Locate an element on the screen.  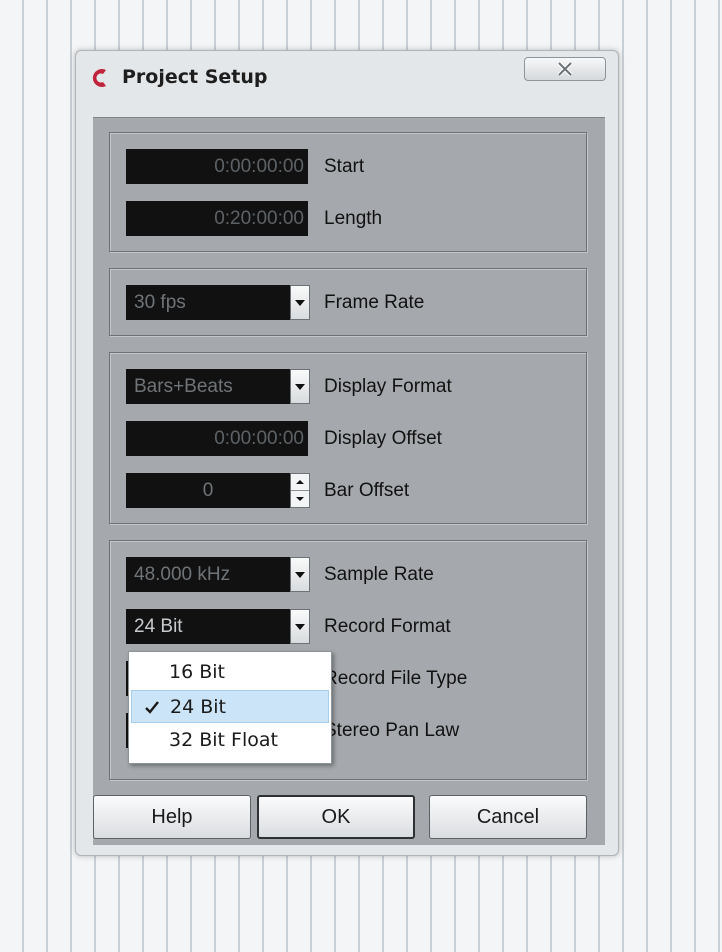
close-button is located at coordinates (565, 69).